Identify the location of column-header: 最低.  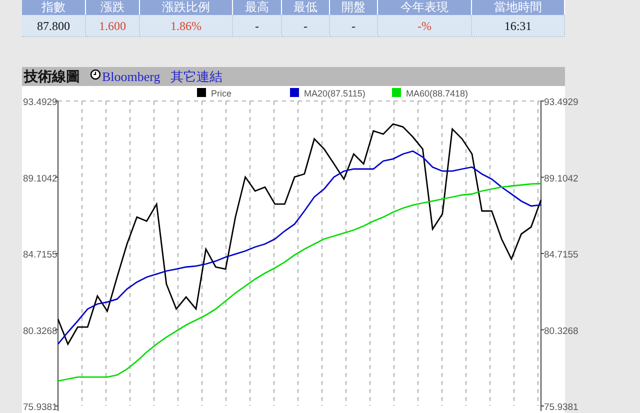
(306, 7).